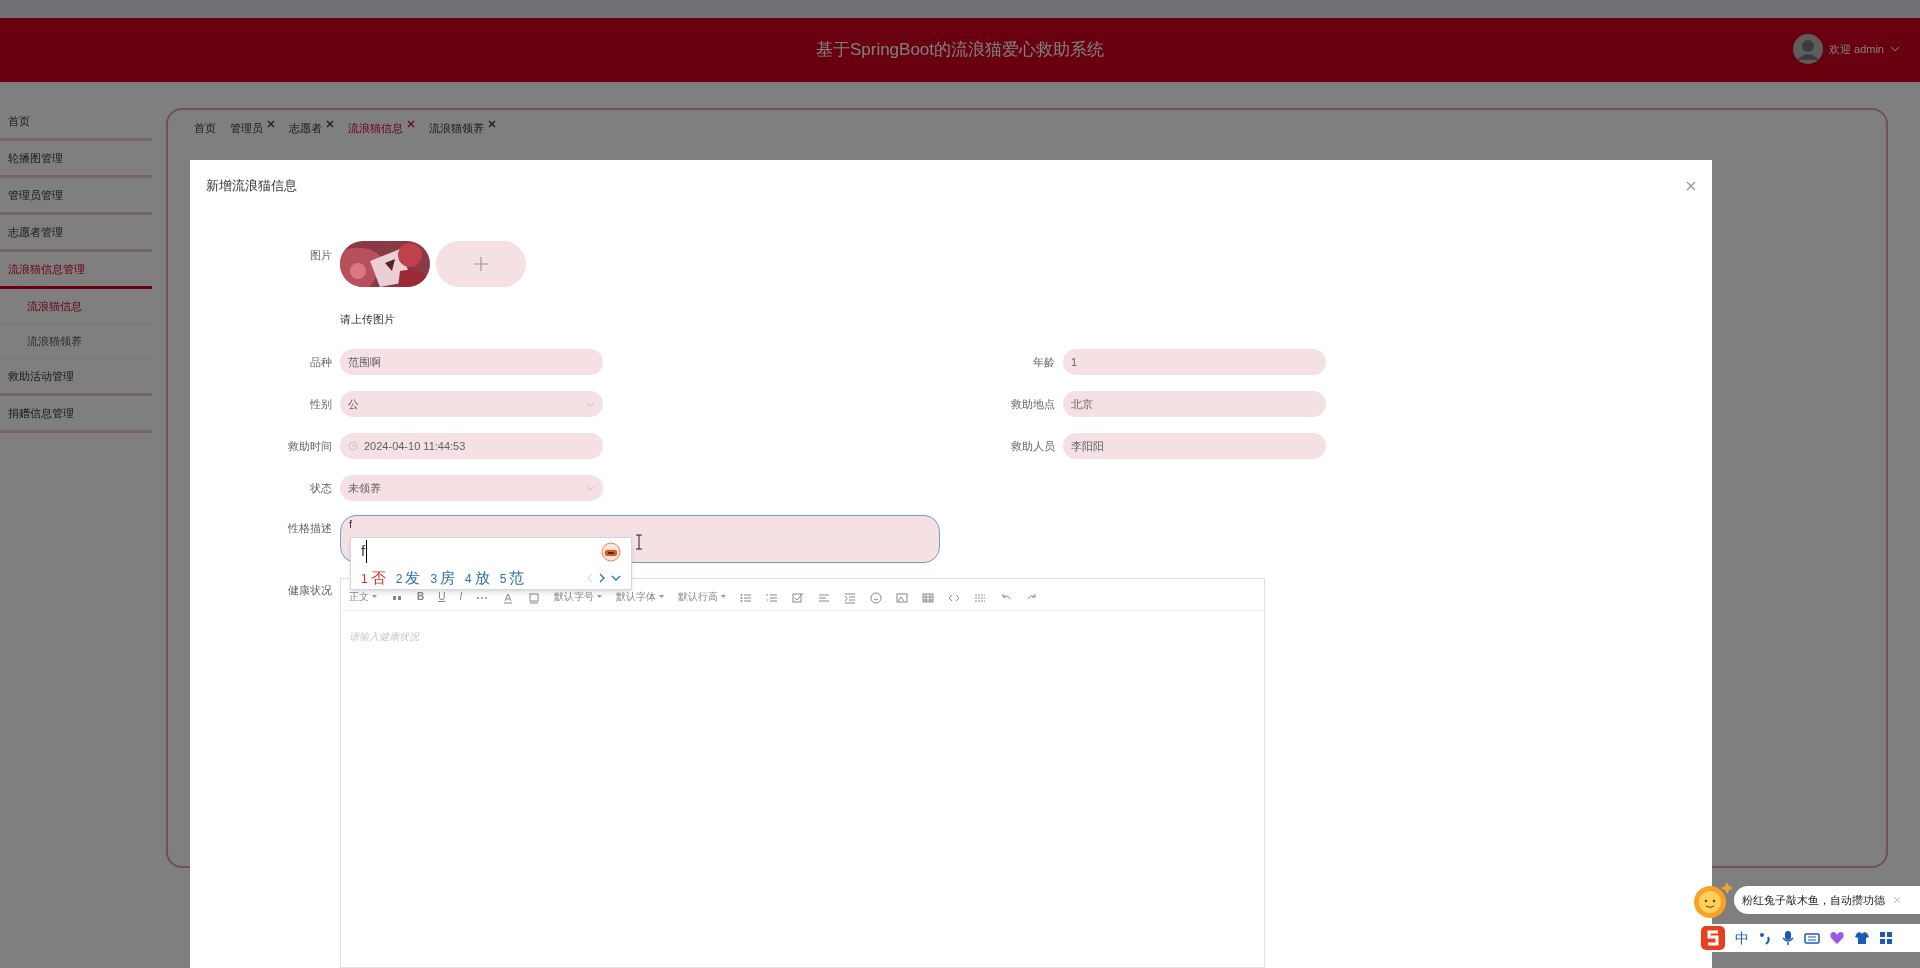 The height and width of the screenshot is (968, 1920). Describe the element at coordinates (471, 488) in the screenshot. I see `select-field: 未领养` at that location.